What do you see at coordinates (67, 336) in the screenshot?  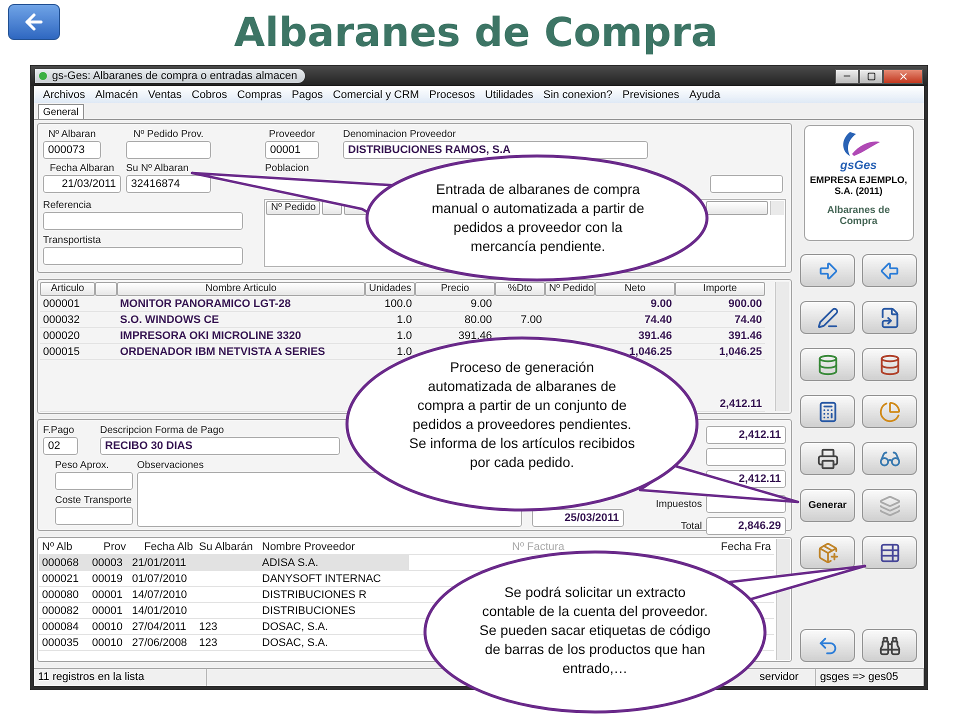 I see `table-cell: 000020` at bounding box center [67, 336].